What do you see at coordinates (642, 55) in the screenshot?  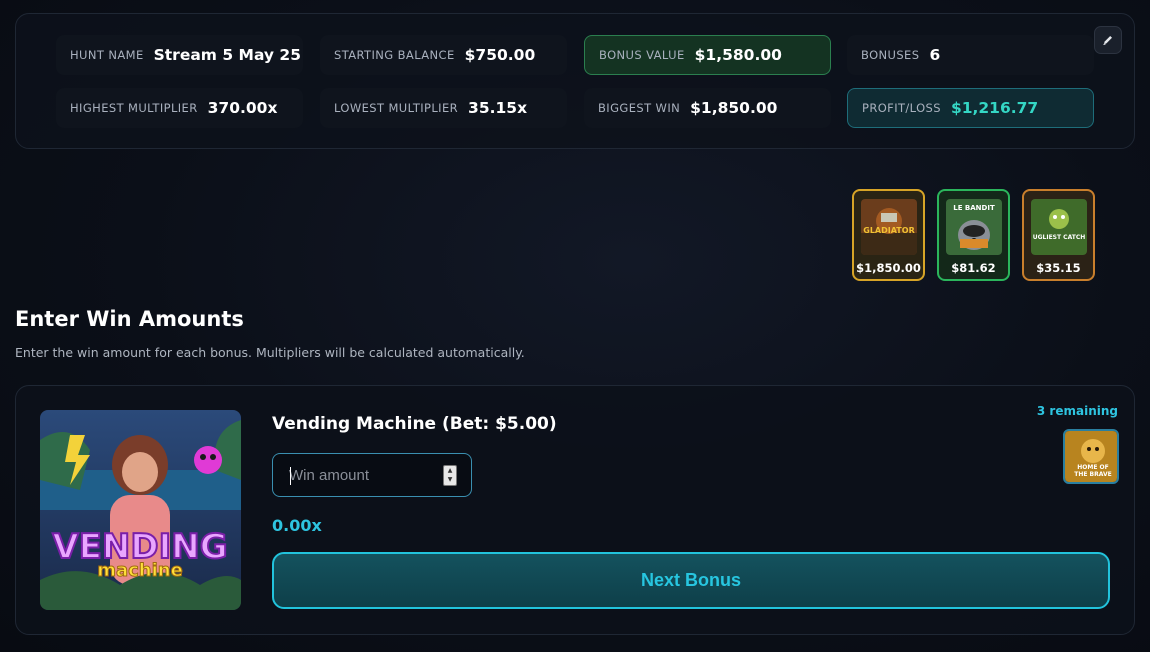 I see `stat-label: BONUS VALUE` at bounding box center [642, 55].